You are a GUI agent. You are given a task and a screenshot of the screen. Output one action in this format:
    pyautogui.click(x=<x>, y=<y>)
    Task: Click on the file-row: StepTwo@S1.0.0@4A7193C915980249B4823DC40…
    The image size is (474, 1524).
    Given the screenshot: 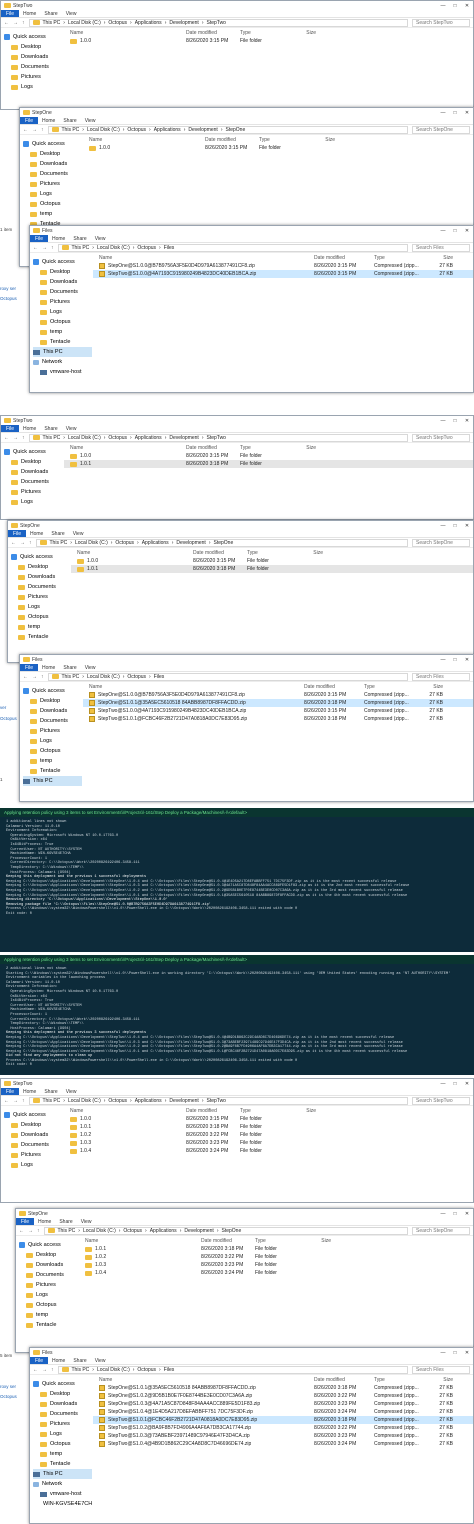 What is the action you would take?
    pyautogui.click(x=278, y=711)
    